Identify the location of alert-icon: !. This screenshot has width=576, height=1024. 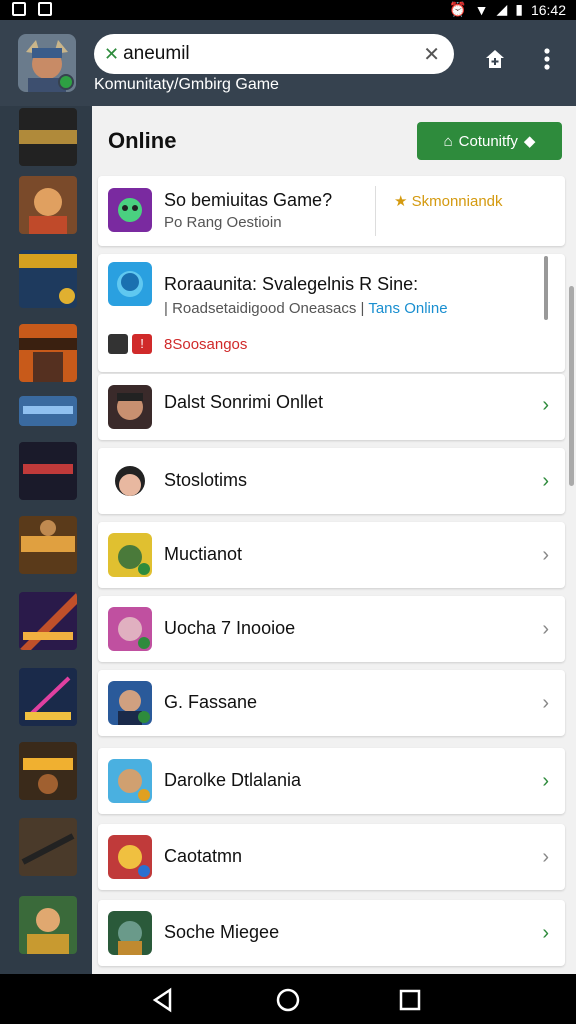
(142, 344).